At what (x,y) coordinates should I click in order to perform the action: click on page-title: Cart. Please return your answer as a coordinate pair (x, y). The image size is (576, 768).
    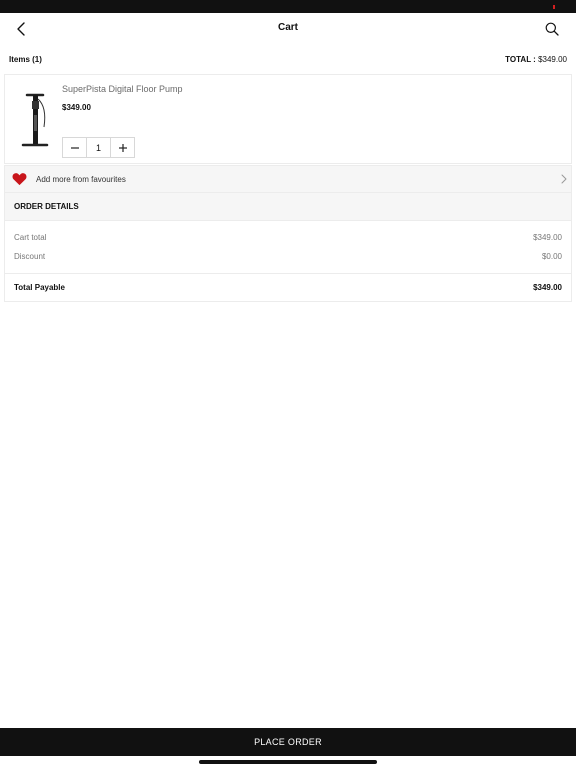
    Looking at the image, I should click on (287, 27).